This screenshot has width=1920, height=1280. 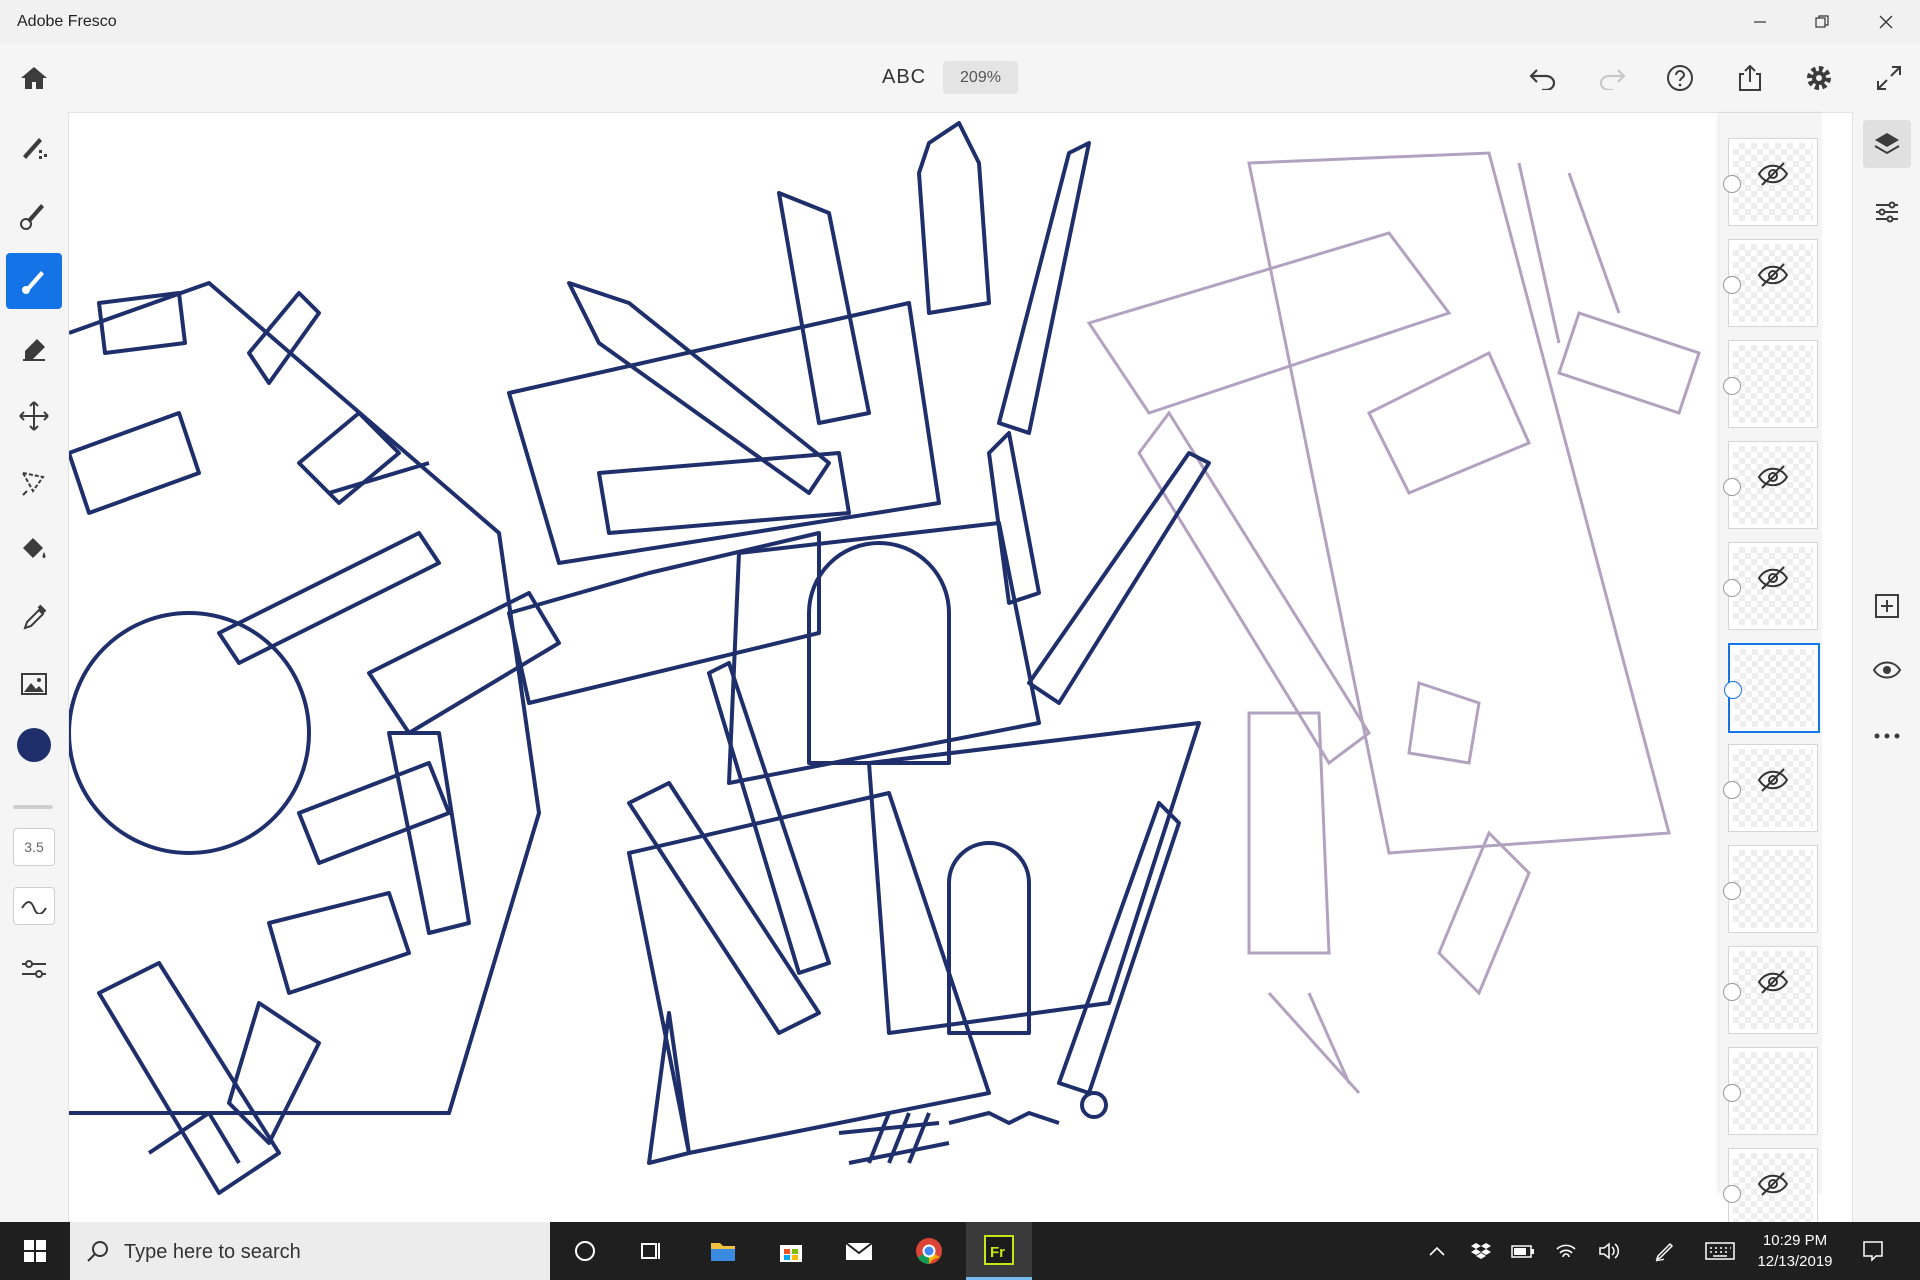 I want to click on redo-icon, so click(x=1612, y=79).